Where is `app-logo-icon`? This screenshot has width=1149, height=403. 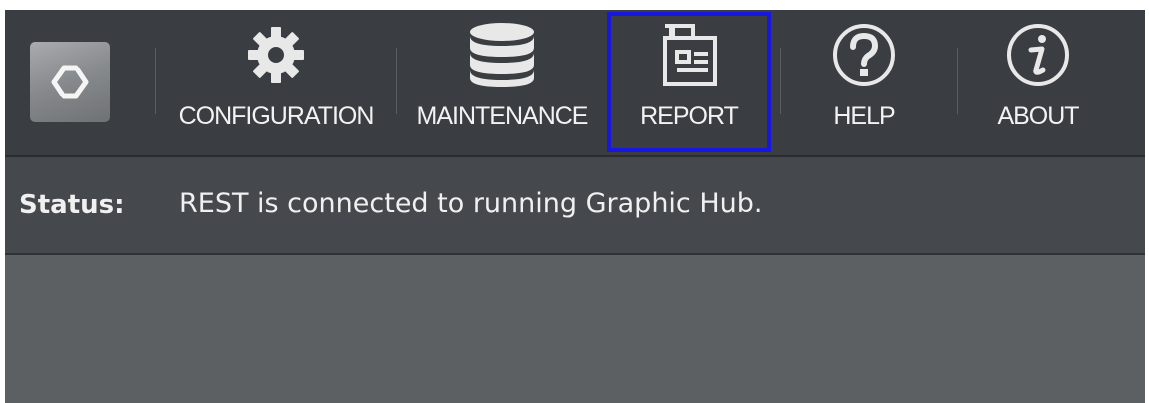
app-logo-icon is located at coordinates (70, 82).